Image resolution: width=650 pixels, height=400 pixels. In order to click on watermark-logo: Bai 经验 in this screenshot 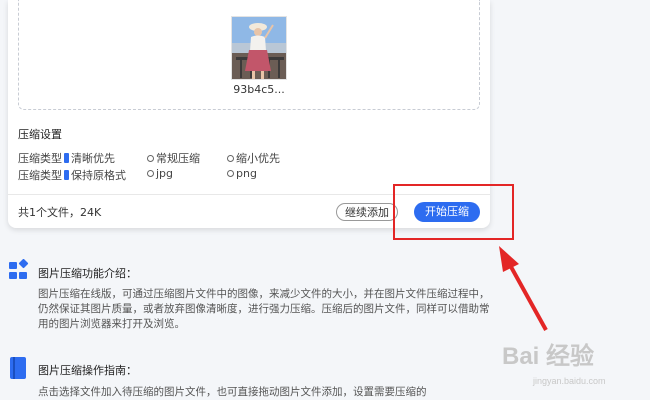, I will do `click(548, 356)`.